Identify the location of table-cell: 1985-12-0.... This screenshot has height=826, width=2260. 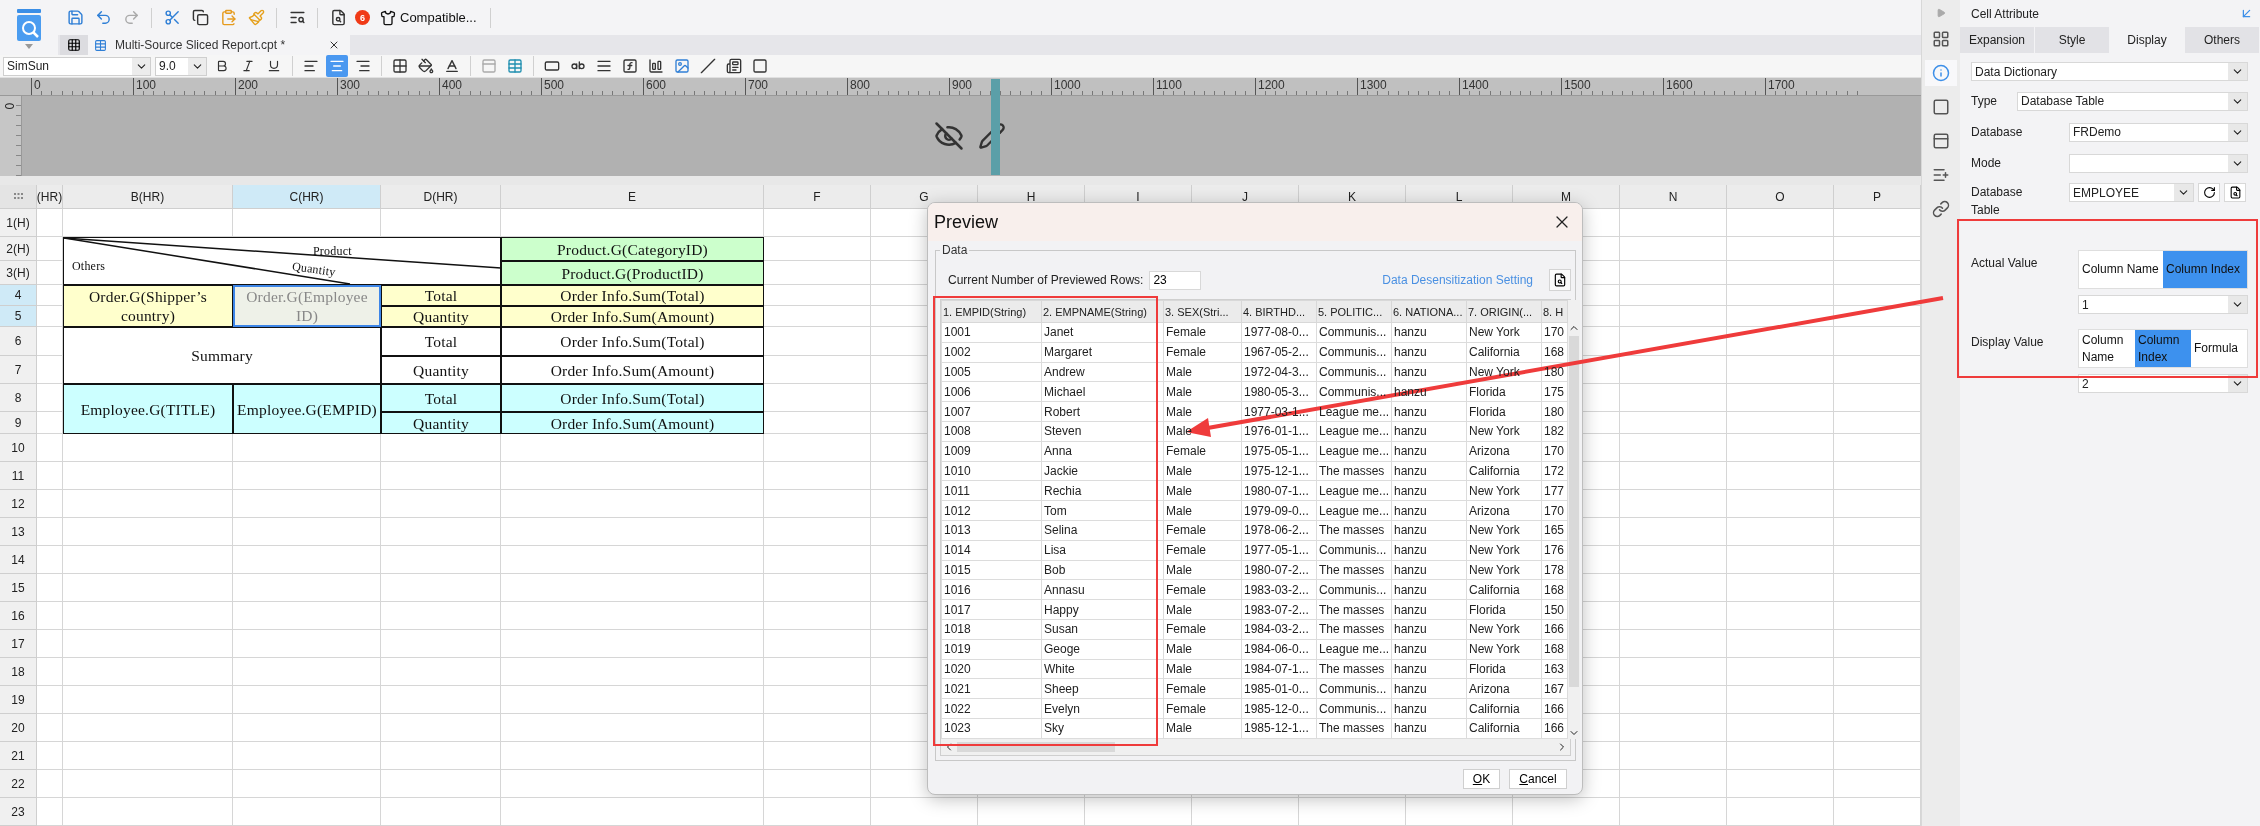
(1279, 708).